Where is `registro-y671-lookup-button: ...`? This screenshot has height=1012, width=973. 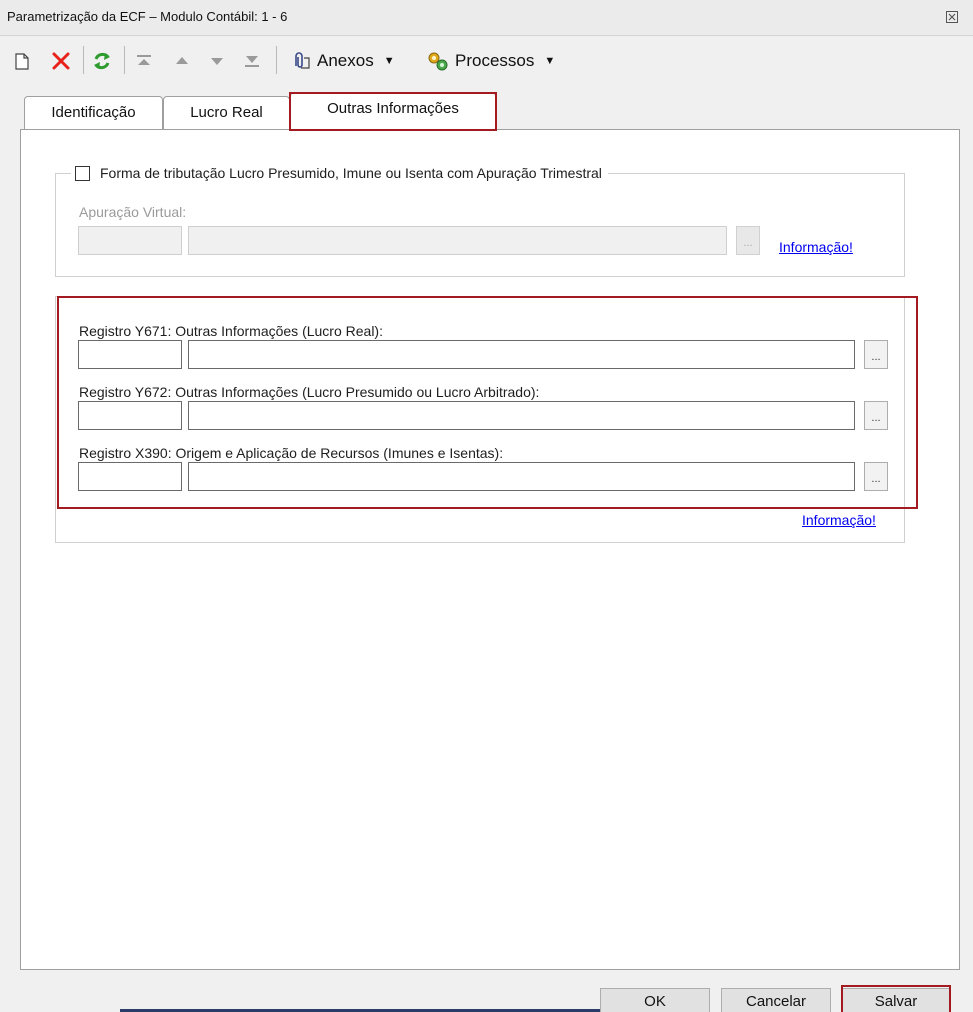 registro-y671-lookup-button: ... is located at coordinates (876, 354).